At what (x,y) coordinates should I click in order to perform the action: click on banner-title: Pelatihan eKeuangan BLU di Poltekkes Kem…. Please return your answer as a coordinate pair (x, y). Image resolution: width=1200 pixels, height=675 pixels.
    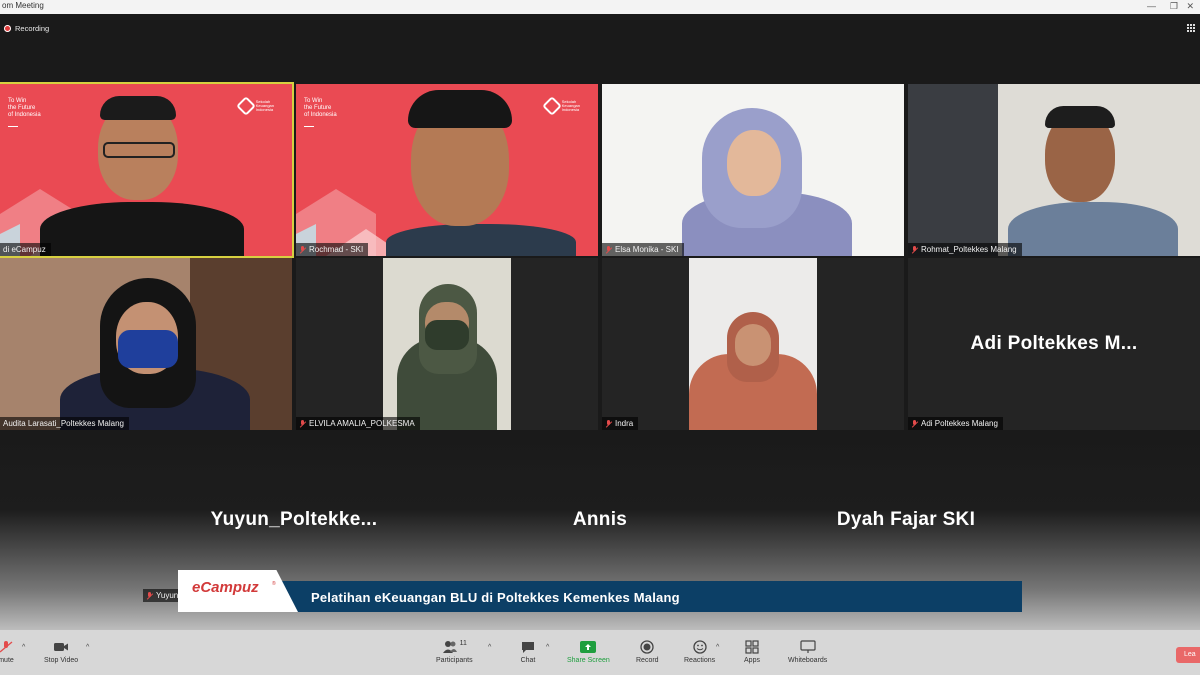
    Looking at the image, I should click on (495, 597).